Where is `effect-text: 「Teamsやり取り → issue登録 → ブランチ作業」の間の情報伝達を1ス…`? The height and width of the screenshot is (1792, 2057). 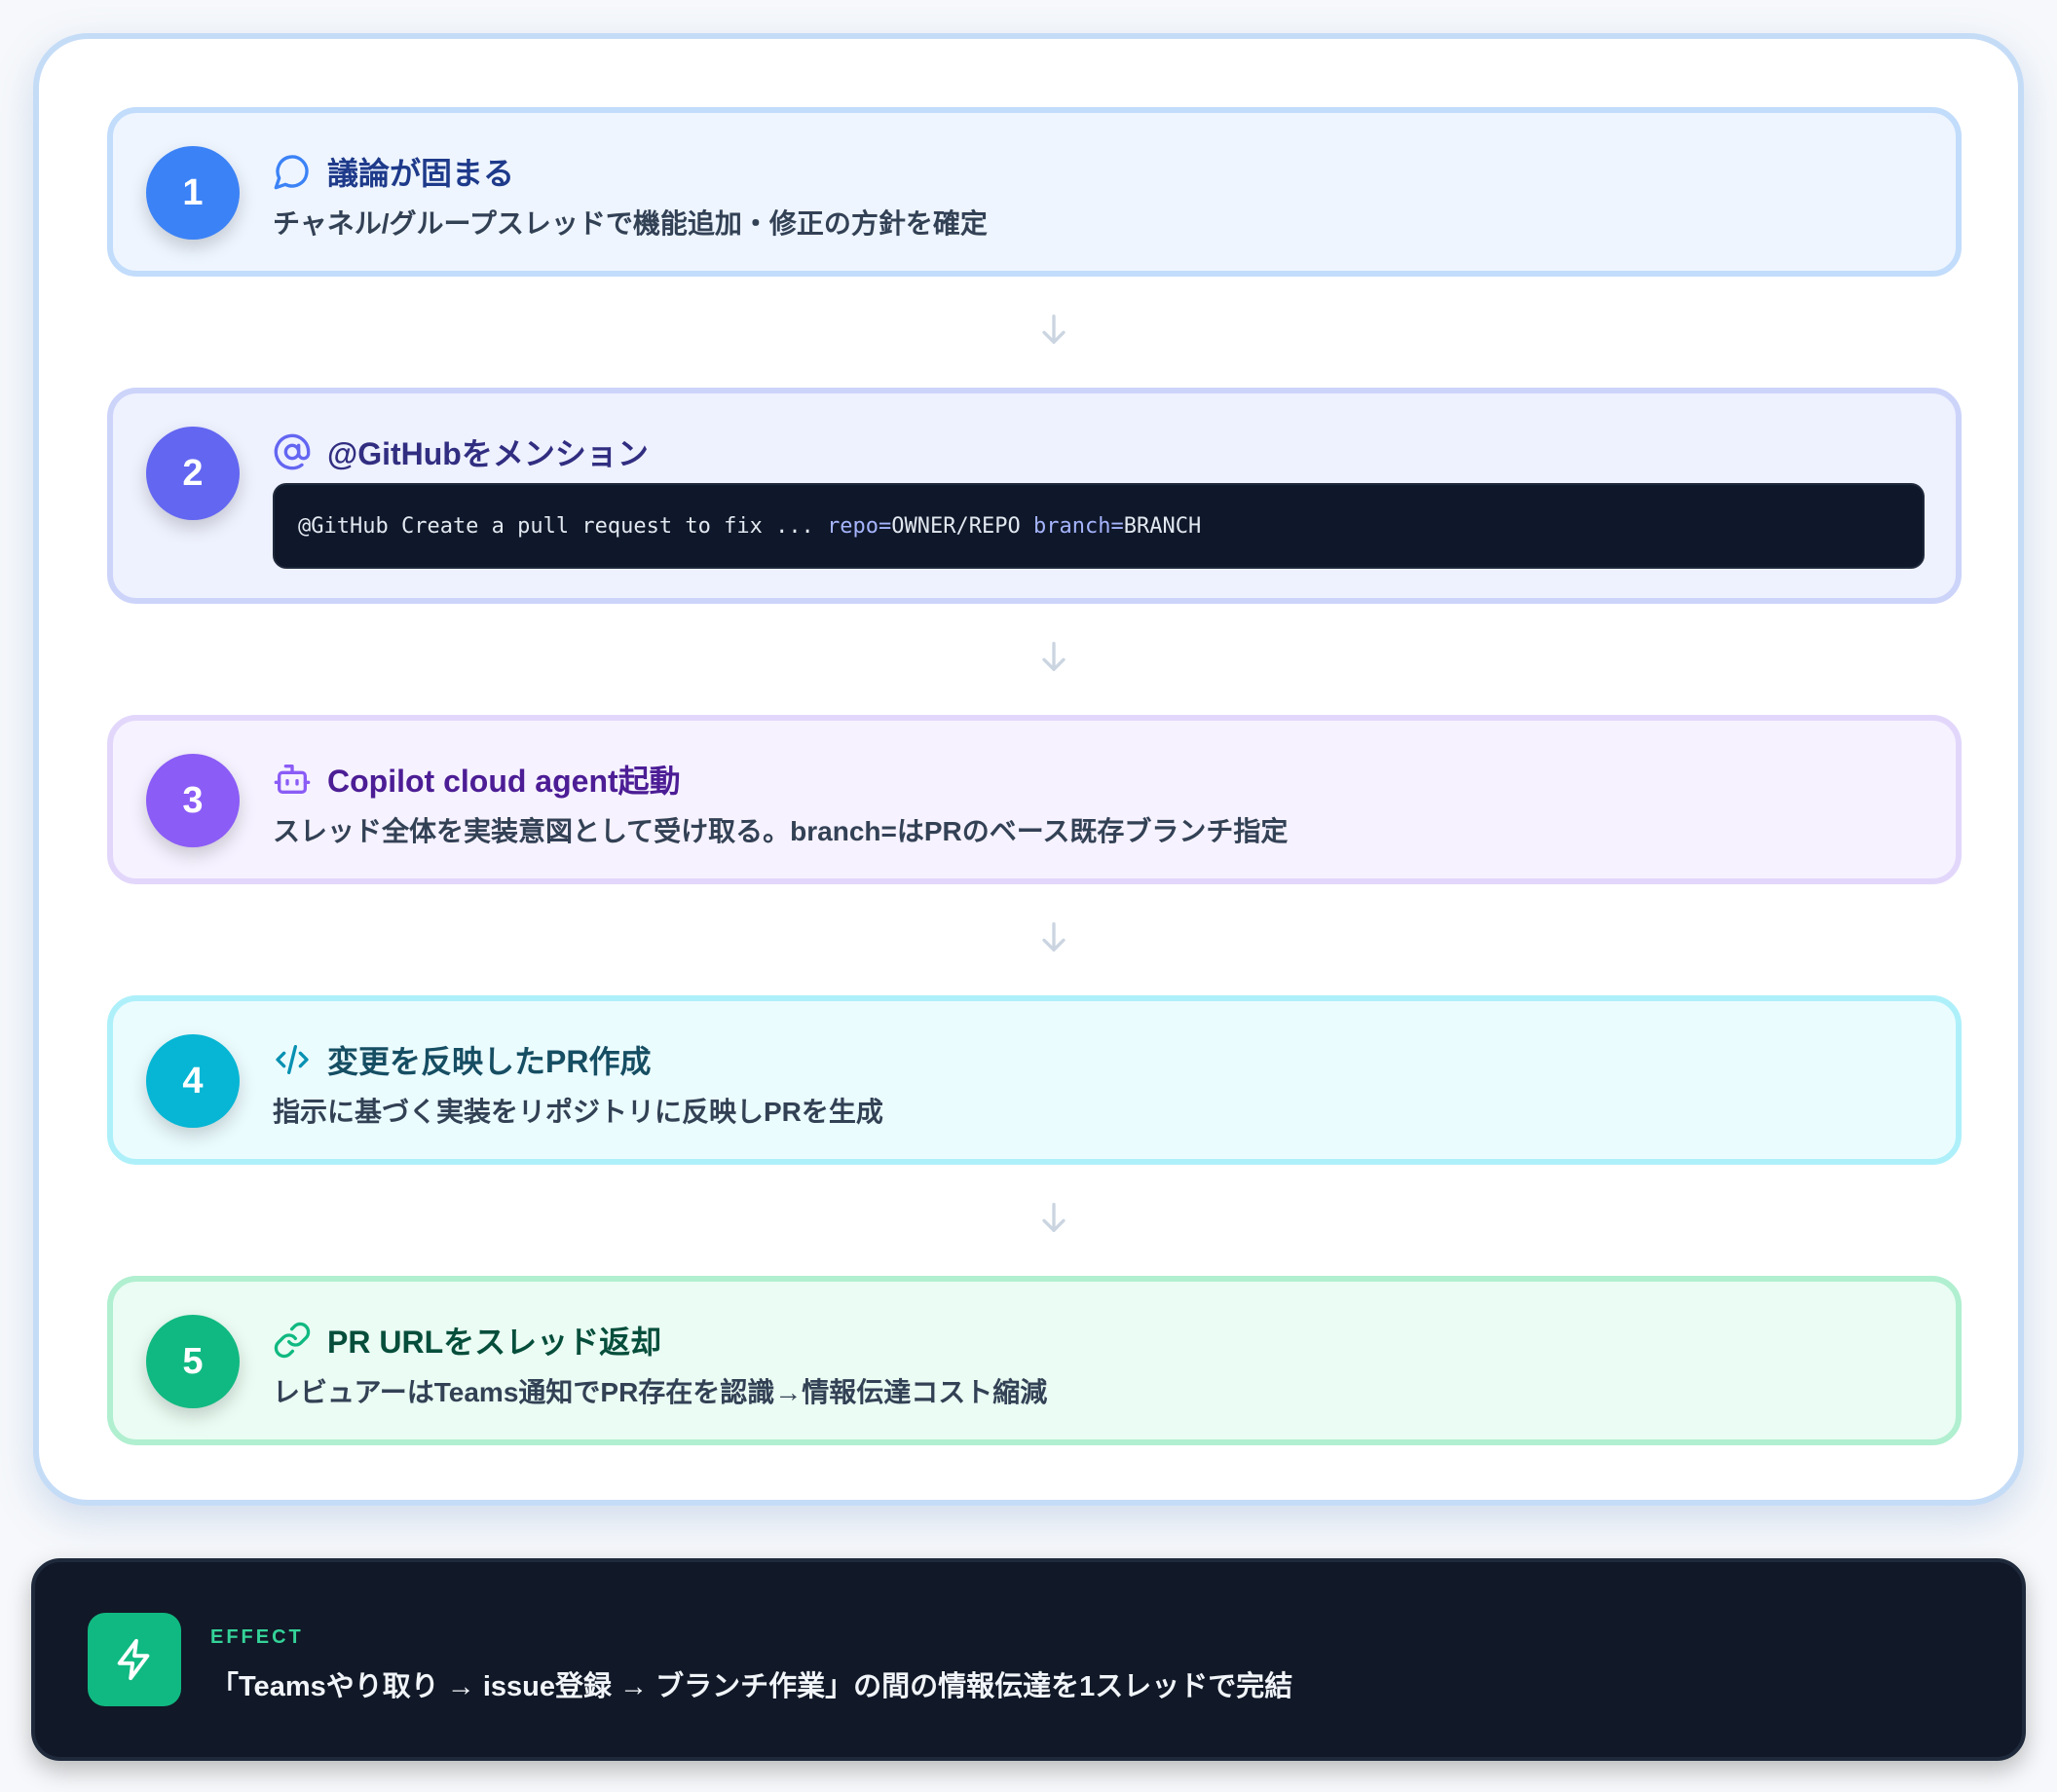
effect-text: 「Teamsやり取り → issue登録 → ブランチ作業」の間の情報伝達を1ス… is located at coordinates (751, 1686).